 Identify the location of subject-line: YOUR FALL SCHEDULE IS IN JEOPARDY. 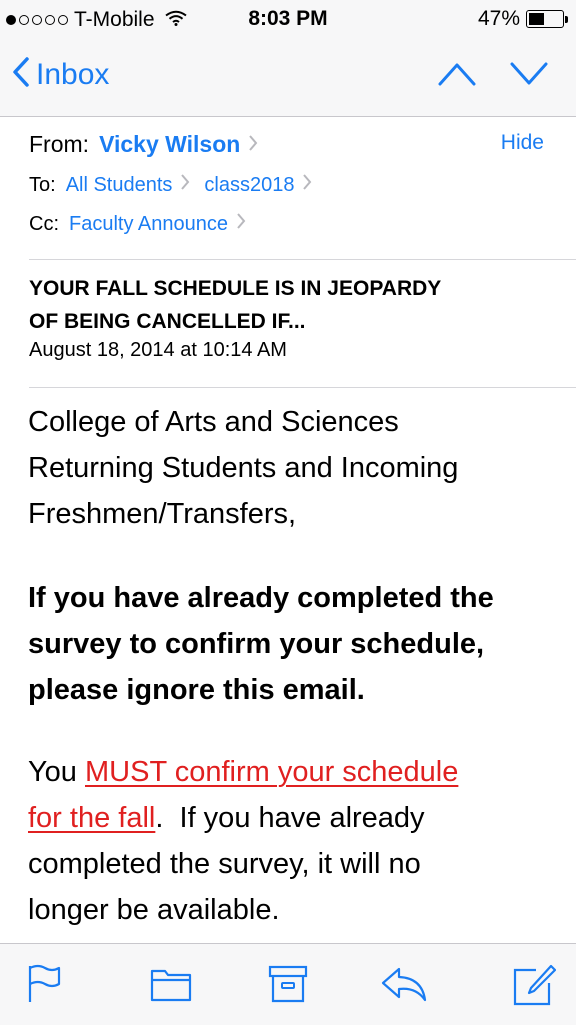
(235, 288).